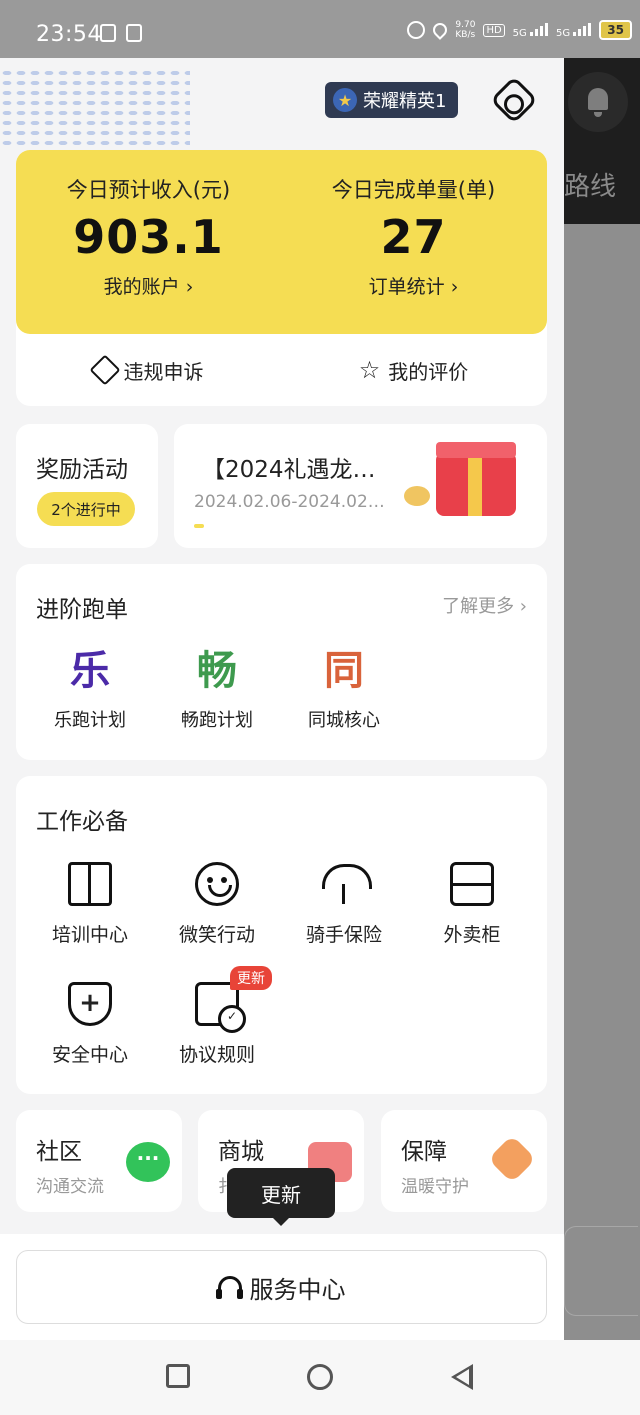 This screenshot has height=1415, width=640. Describe the element at coordinates (590, 187) in the screenshot. I see `overlay-route-text: 路线` at that location.